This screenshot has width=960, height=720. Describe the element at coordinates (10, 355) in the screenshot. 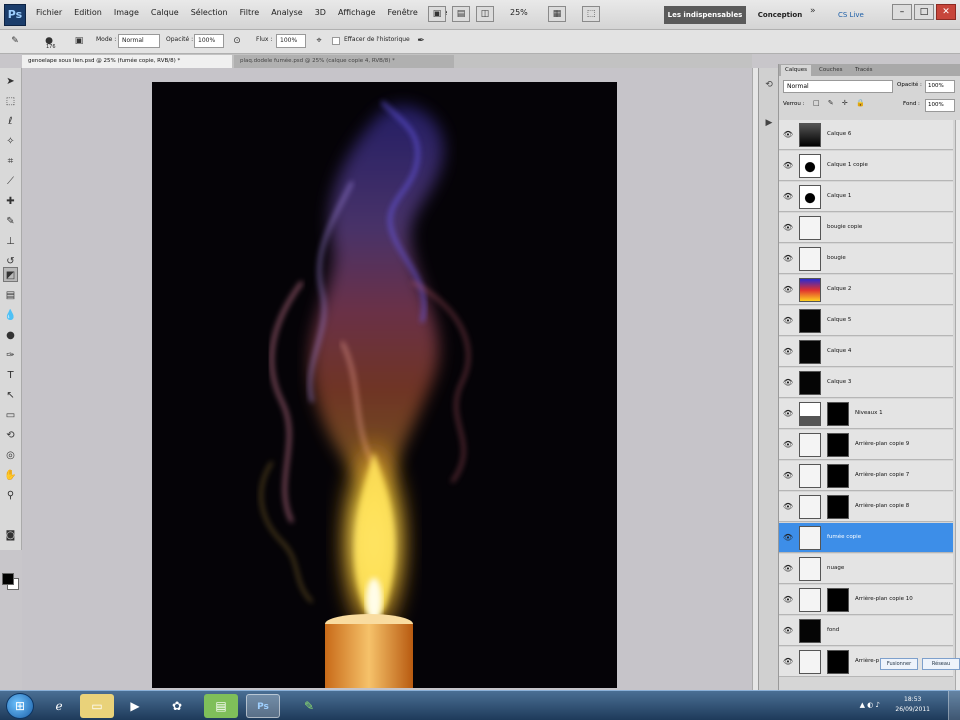

I see `pen-tool-icon: ✑` at that location.